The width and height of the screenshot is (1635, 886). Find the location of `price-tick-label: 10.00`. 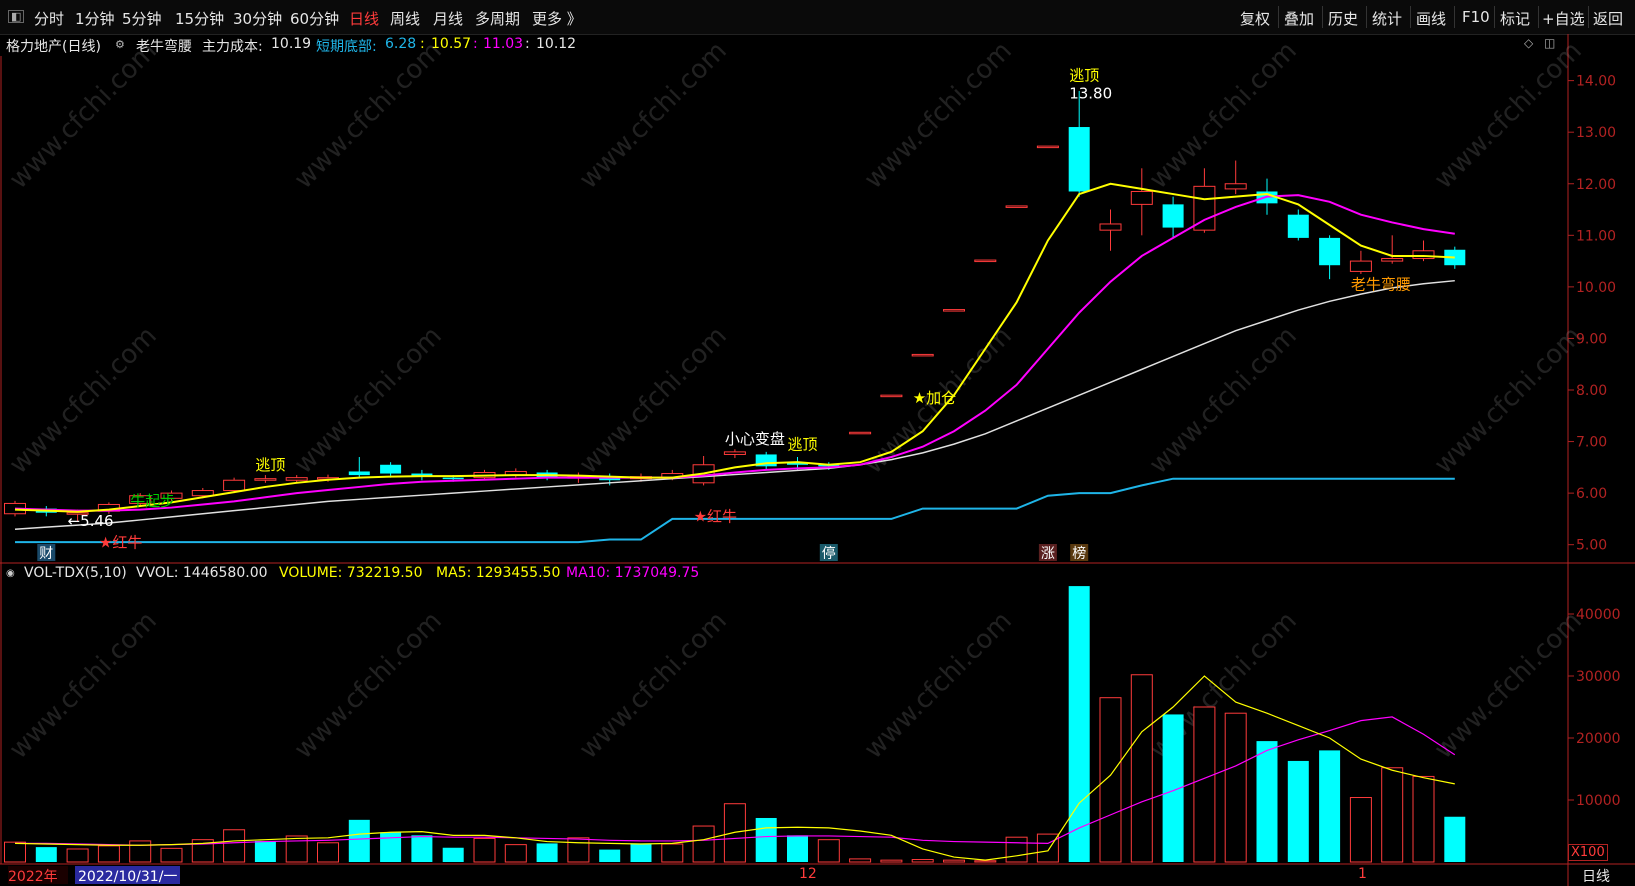

price-tick-label: 10.00 is located at coordinates (1596, 288).